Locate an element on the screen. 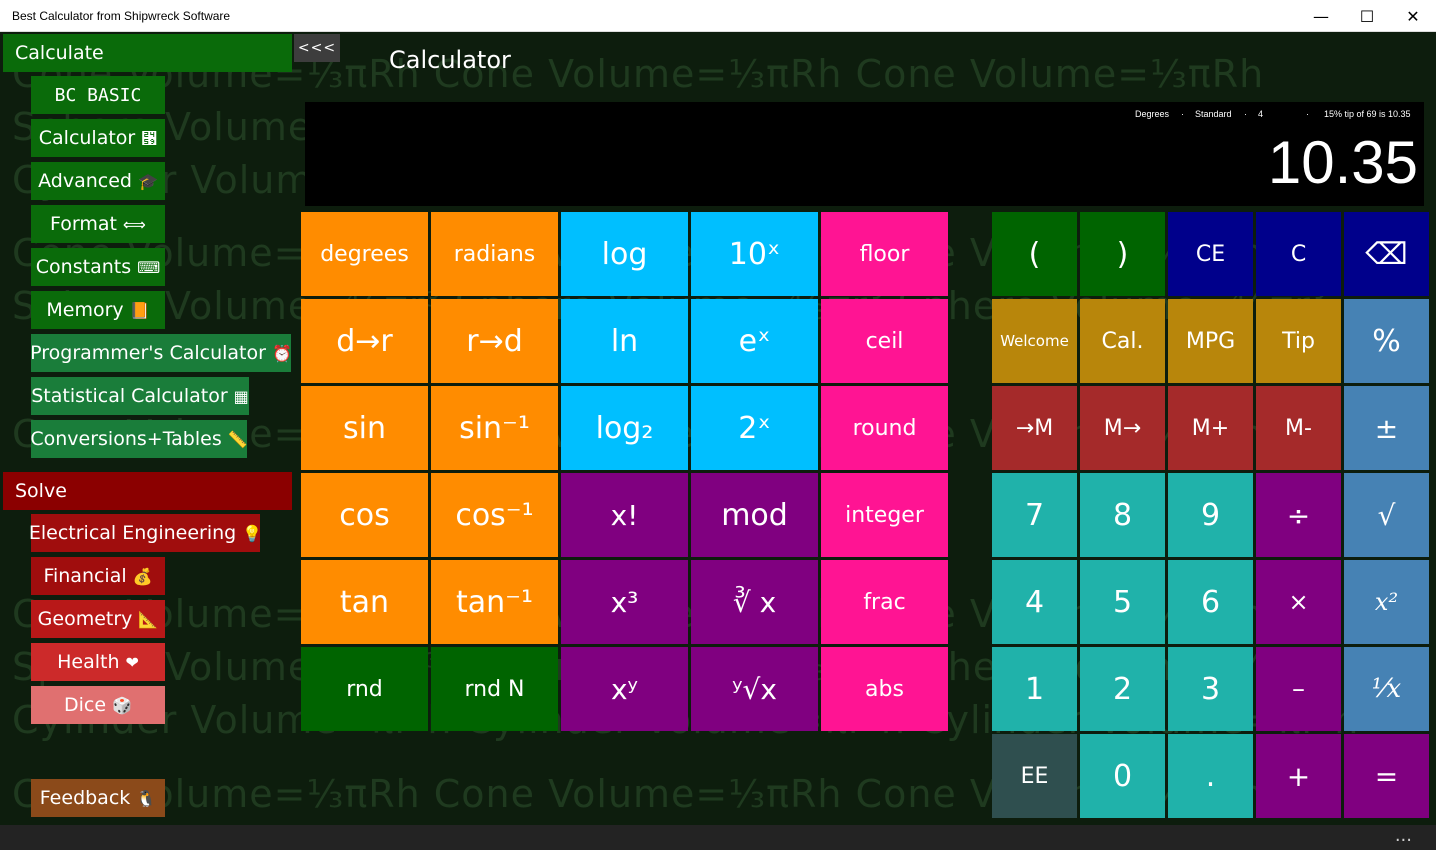  key-two-power-x: 2ˣ is located at coordinates (754, 428).